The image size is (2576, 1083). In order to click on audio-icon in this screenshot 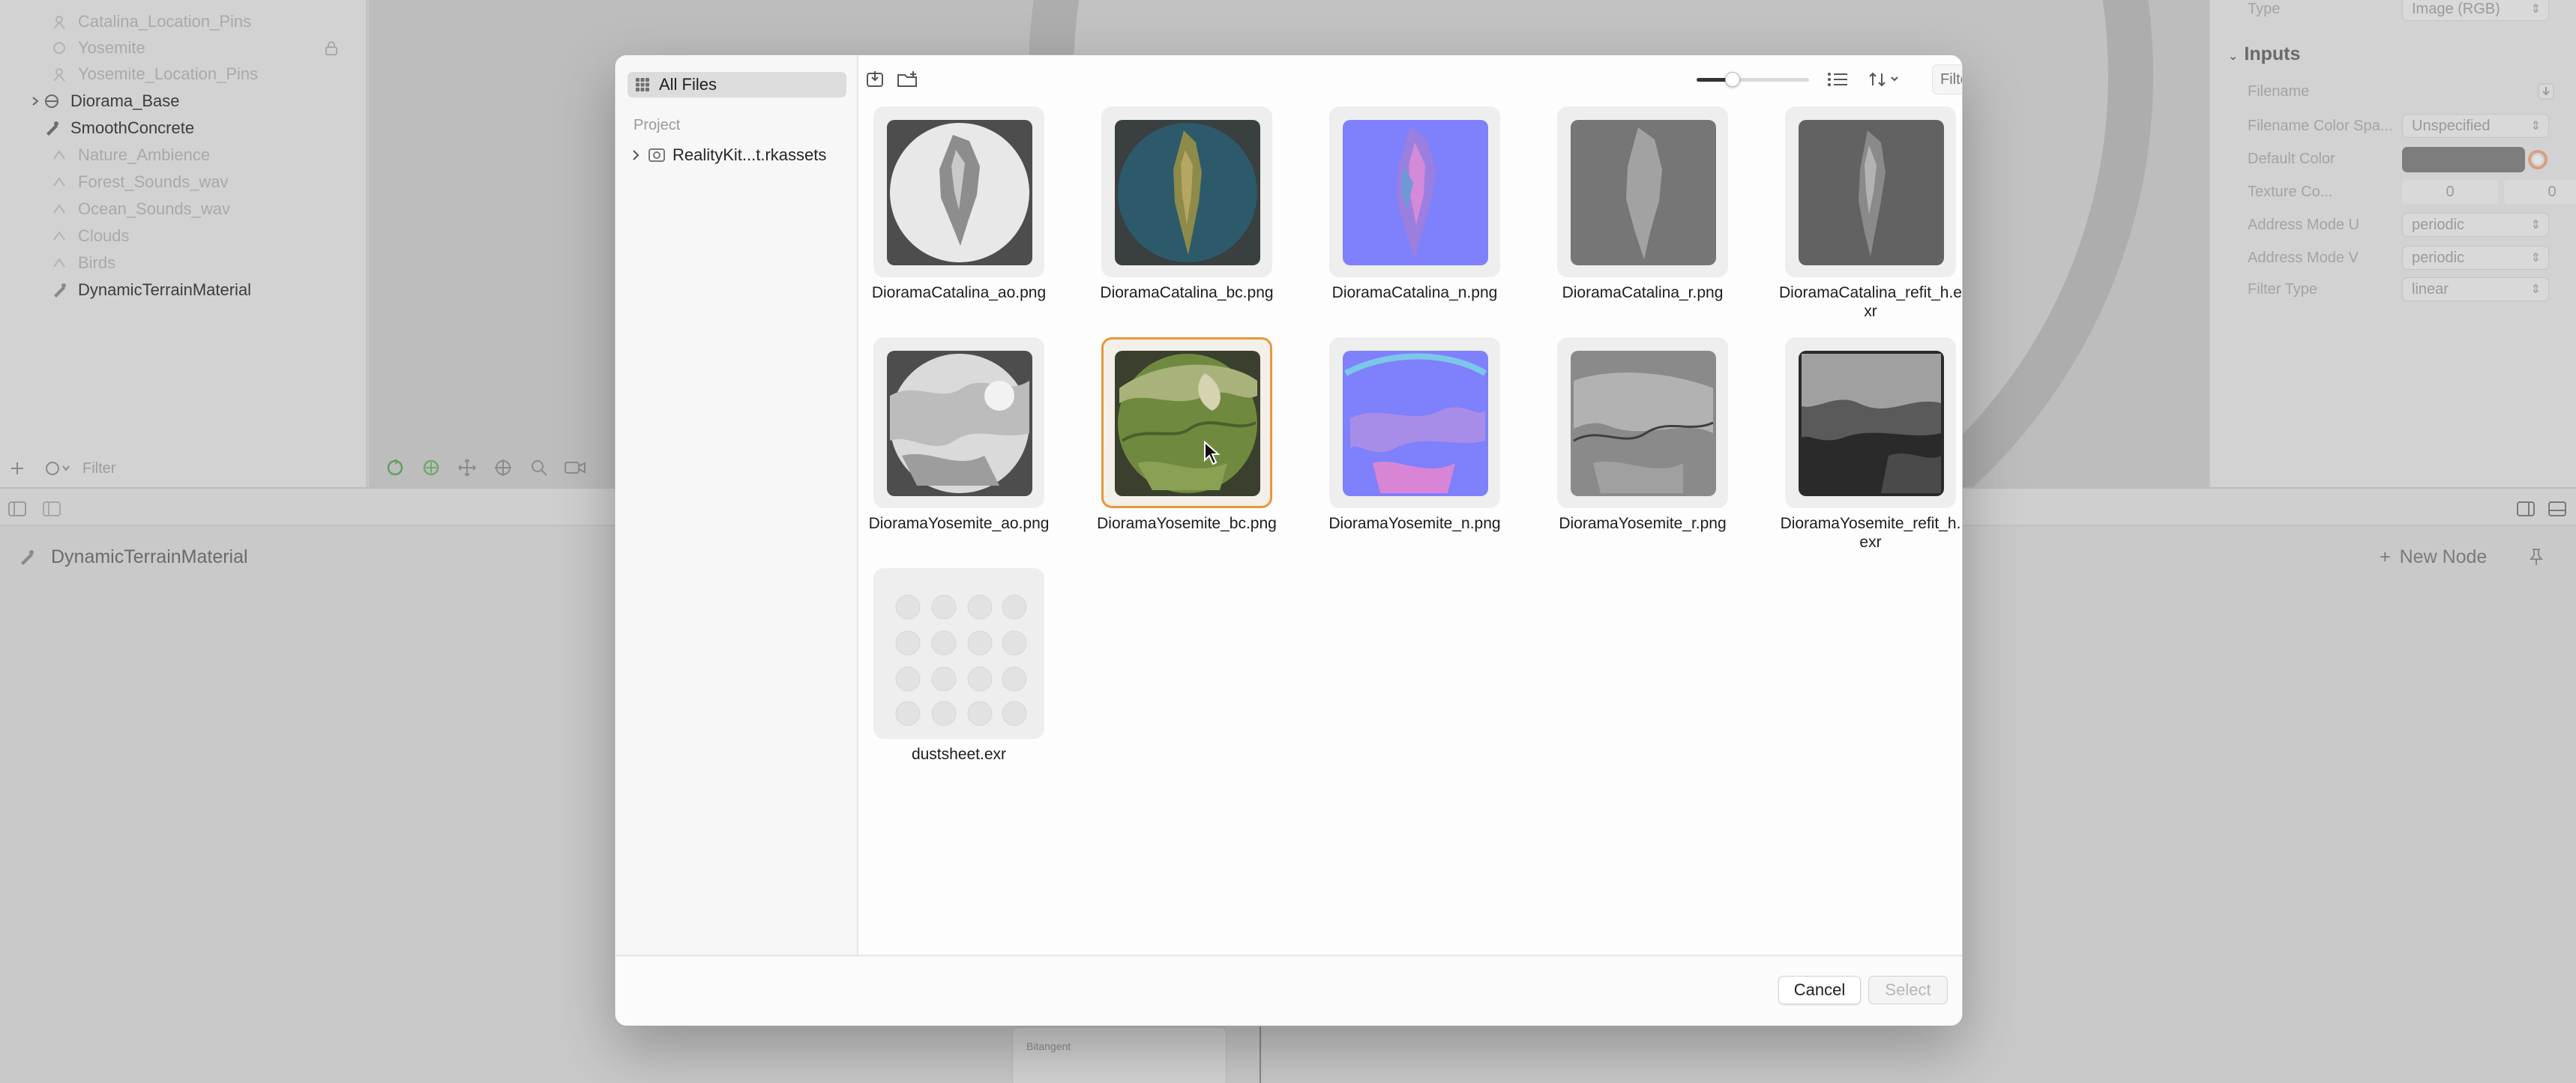, I will do `click(59, 182)`.